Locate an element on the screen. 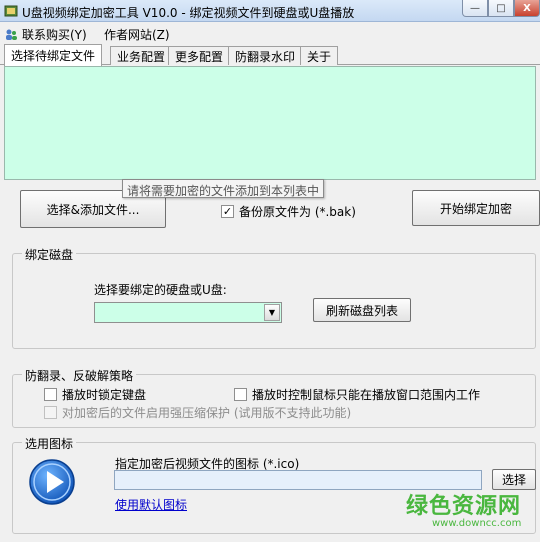  refresh-disk-button: 刷新磁盘列表 is located at coordinates (362, 310).